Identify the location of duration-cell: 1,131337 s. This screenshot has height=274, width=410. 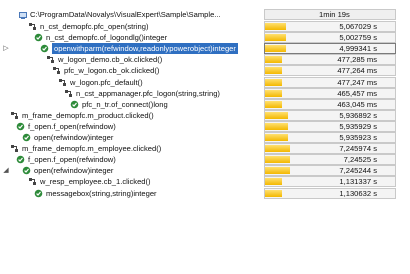
(330, 181).